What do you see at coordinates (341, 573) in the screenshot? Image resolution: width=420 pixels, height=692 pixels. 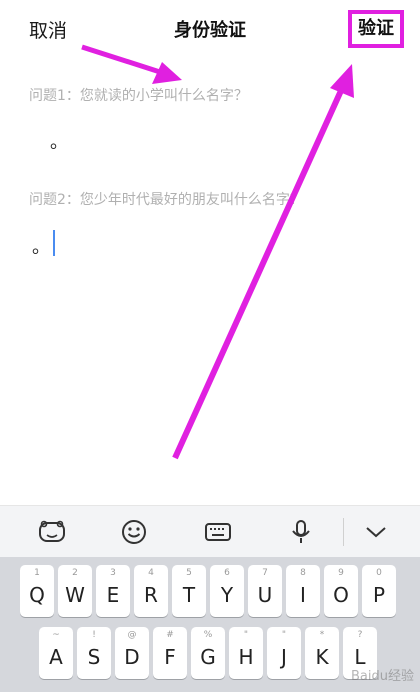 I see `key-hint: 9` at bounding box center [341, 573].